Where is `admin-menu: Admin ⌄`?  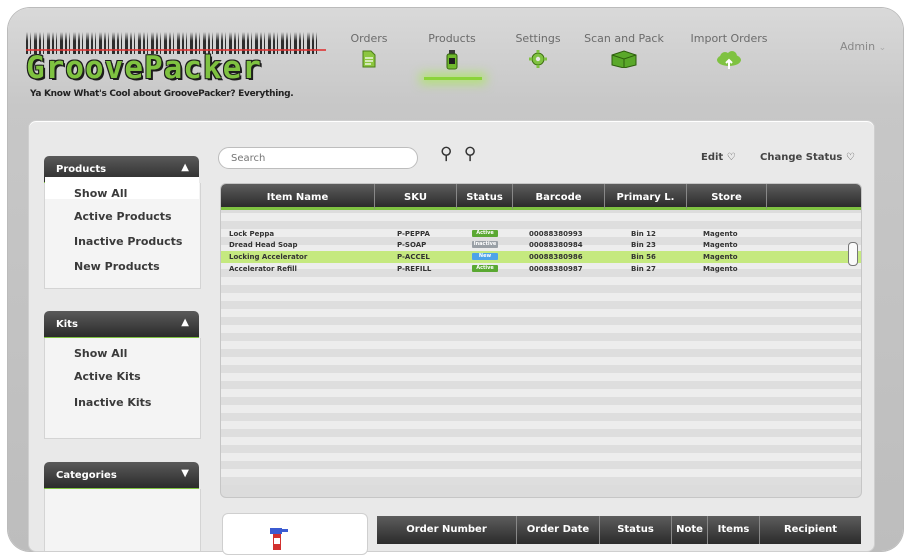 admin-menu: Admin ⌄ is located at coordinates (863, 46).